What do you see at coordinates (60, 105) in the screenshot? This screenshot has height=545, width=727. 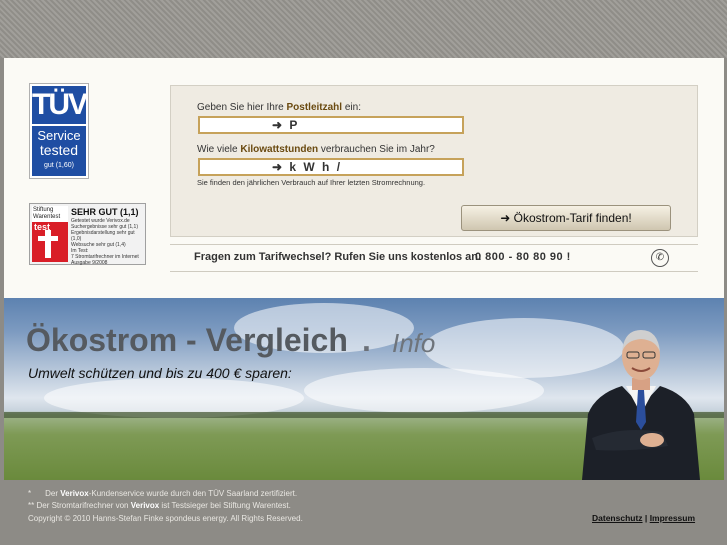 I see `tuv-logo: TÜV` at bounding box center [60, 105].